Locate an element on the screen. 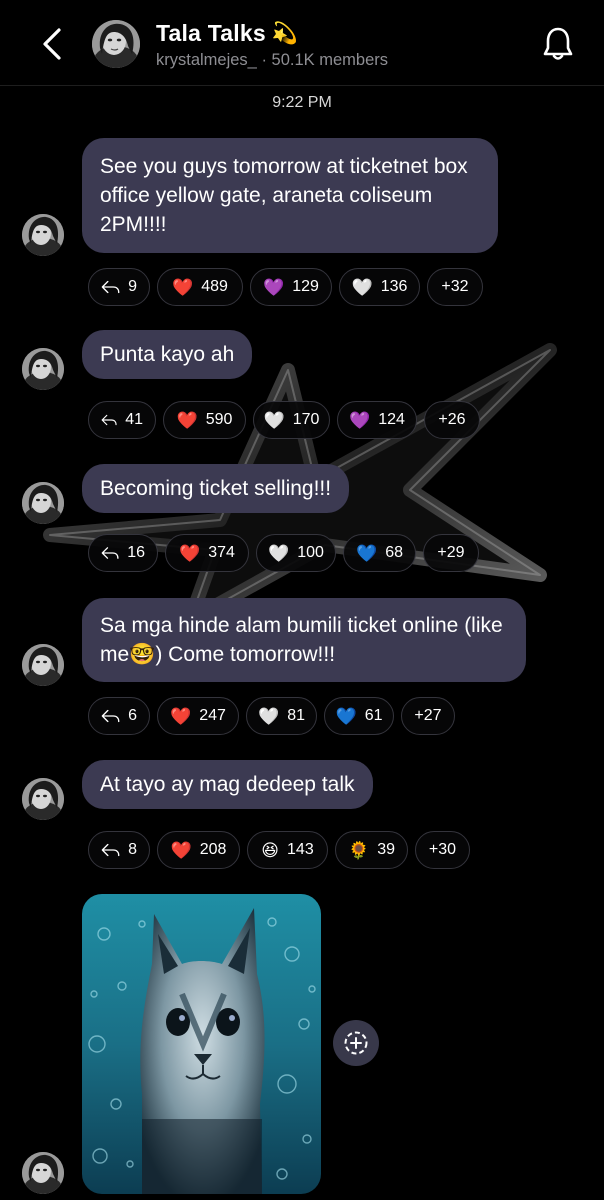  reaction-pill: ❤️ 489 is located at coordinates (200, 287).